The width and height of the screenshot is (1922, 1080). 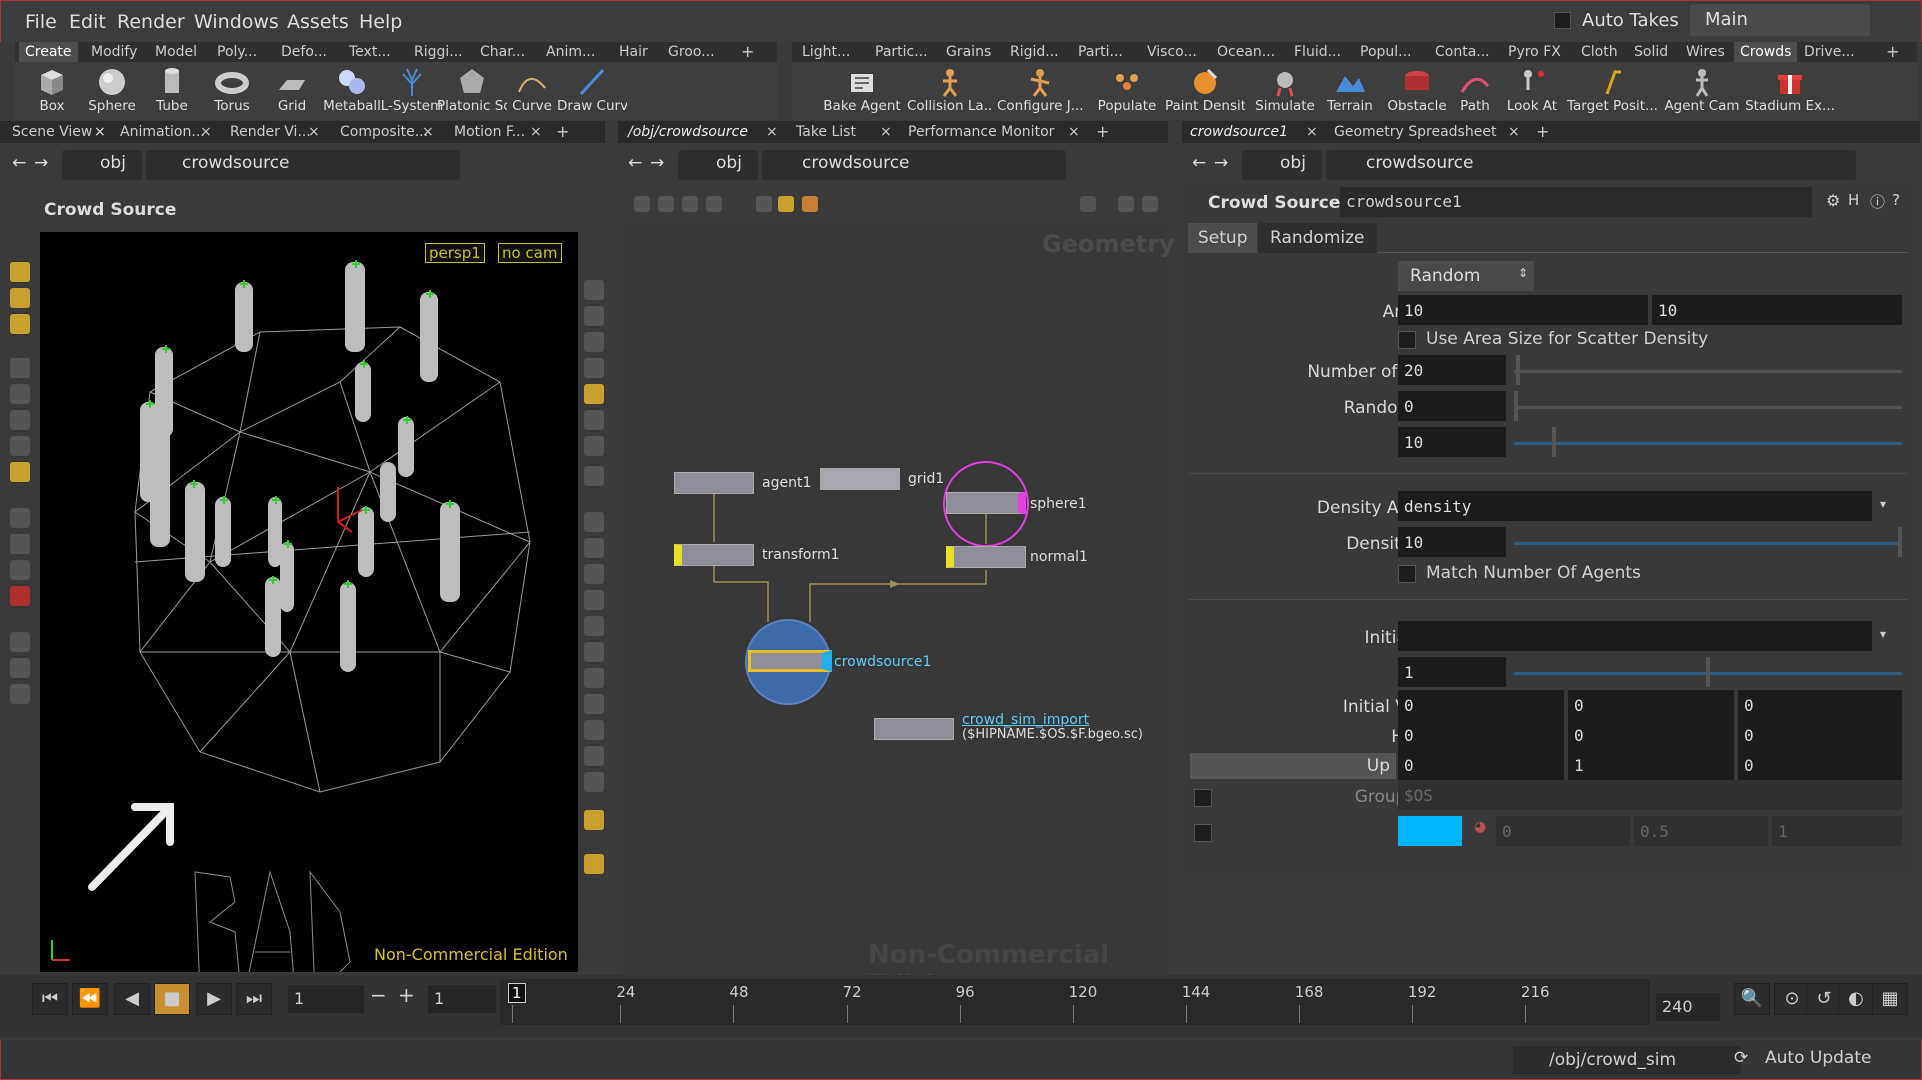 What do you see at coordinates (1741, 1058) in the screenshot?
I see `refresh-icon: ⟳` at bounding box center [1741, 1058].